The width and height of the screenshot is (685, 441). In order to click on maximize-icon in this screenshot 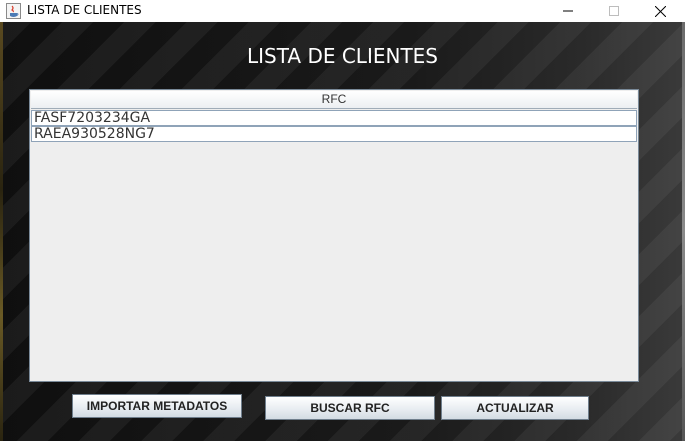, I will do `click(614, 11)`.